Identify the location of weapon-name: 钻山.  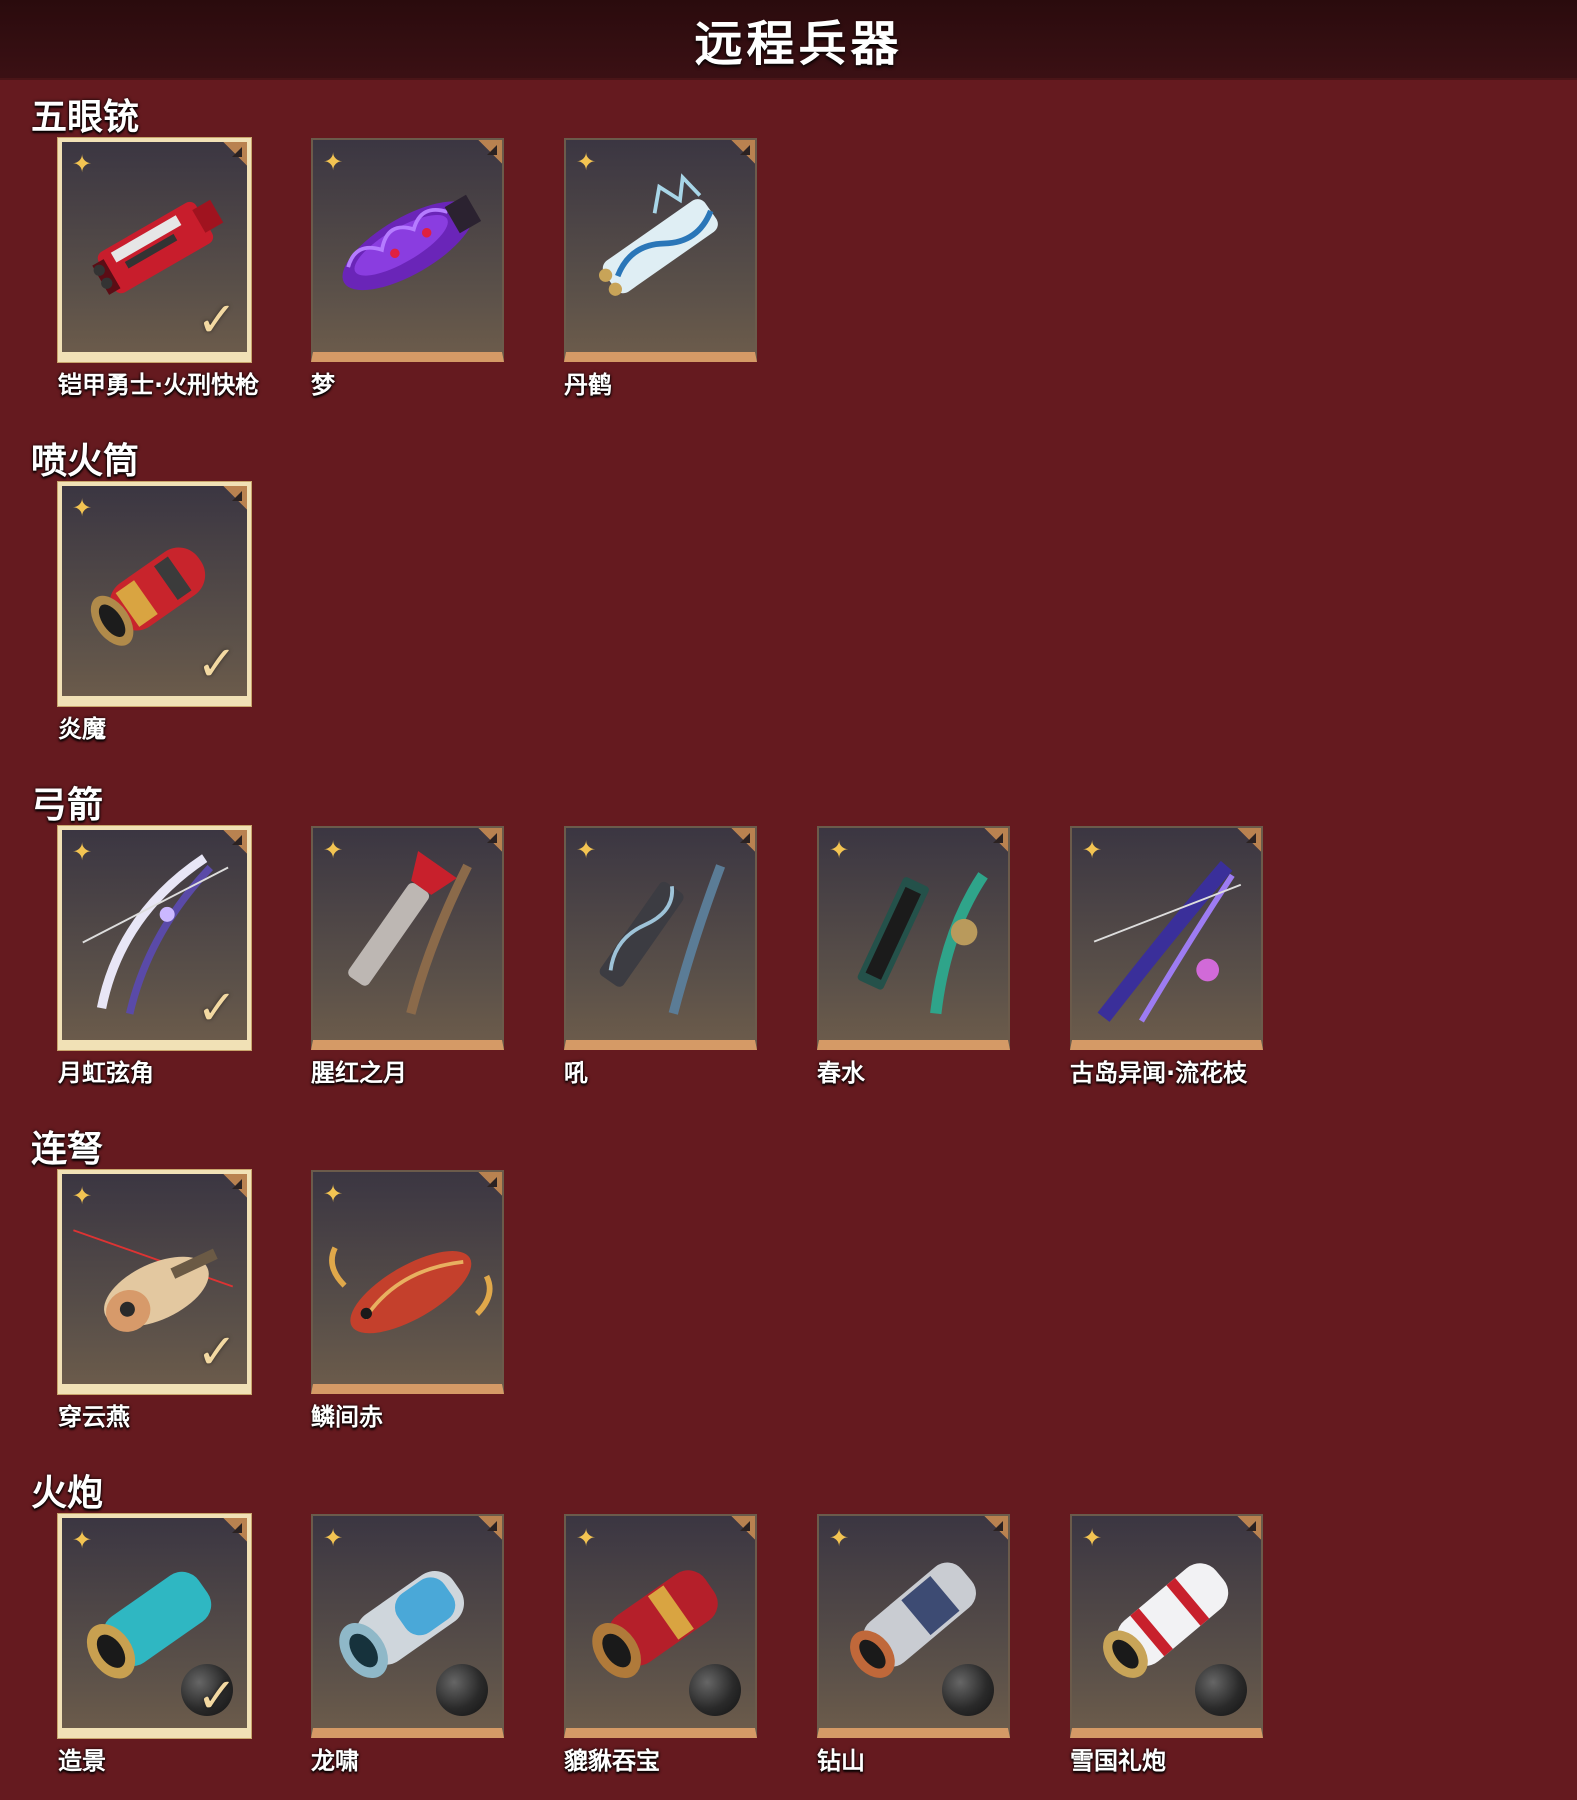
(841, 1761).